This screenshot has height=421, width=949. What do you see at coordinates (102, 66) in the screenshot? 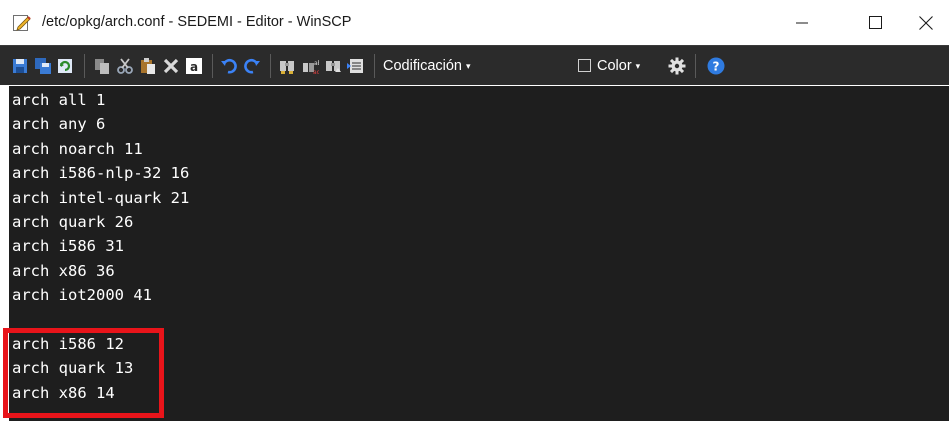
I see `copy-icon` at bounding box center [102, 66].